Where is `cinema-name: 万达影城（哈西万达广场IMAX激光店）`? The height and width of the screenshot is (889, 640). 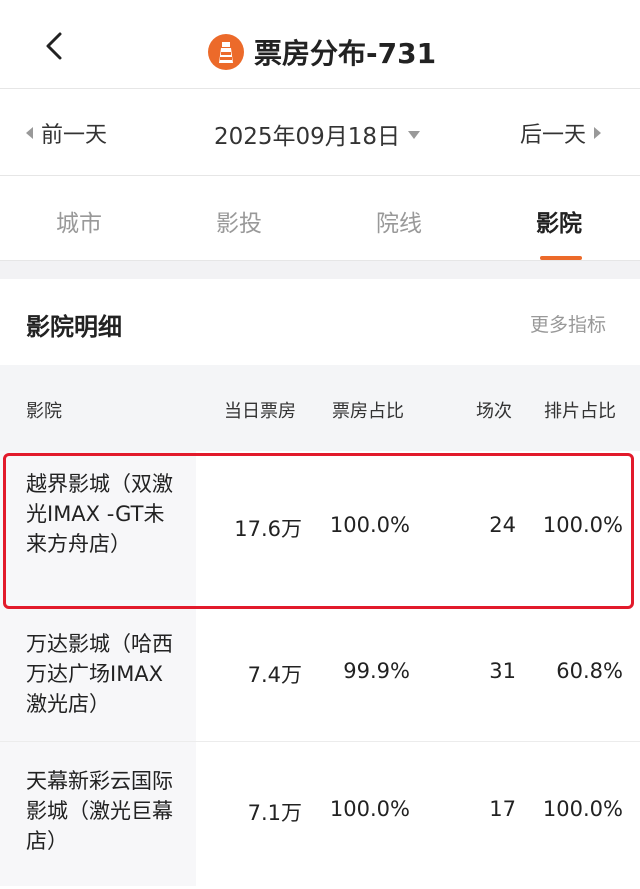 cinema-name: 万达影城（哈西万达广场IMAX激光店） is located at coordinates (99, 674).